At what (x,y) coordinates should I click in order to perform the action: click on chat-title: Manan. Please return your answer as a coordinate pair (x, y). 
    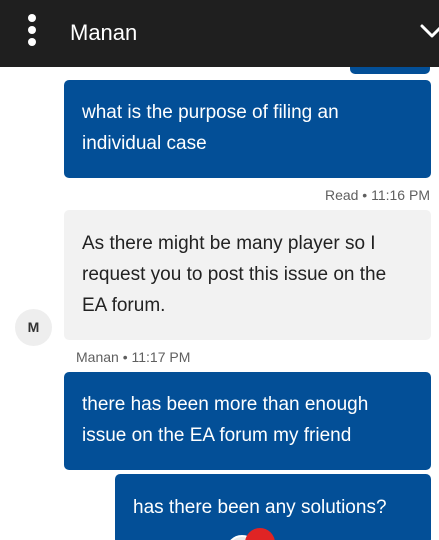
    Looking at the image, I should click on (104, 32).